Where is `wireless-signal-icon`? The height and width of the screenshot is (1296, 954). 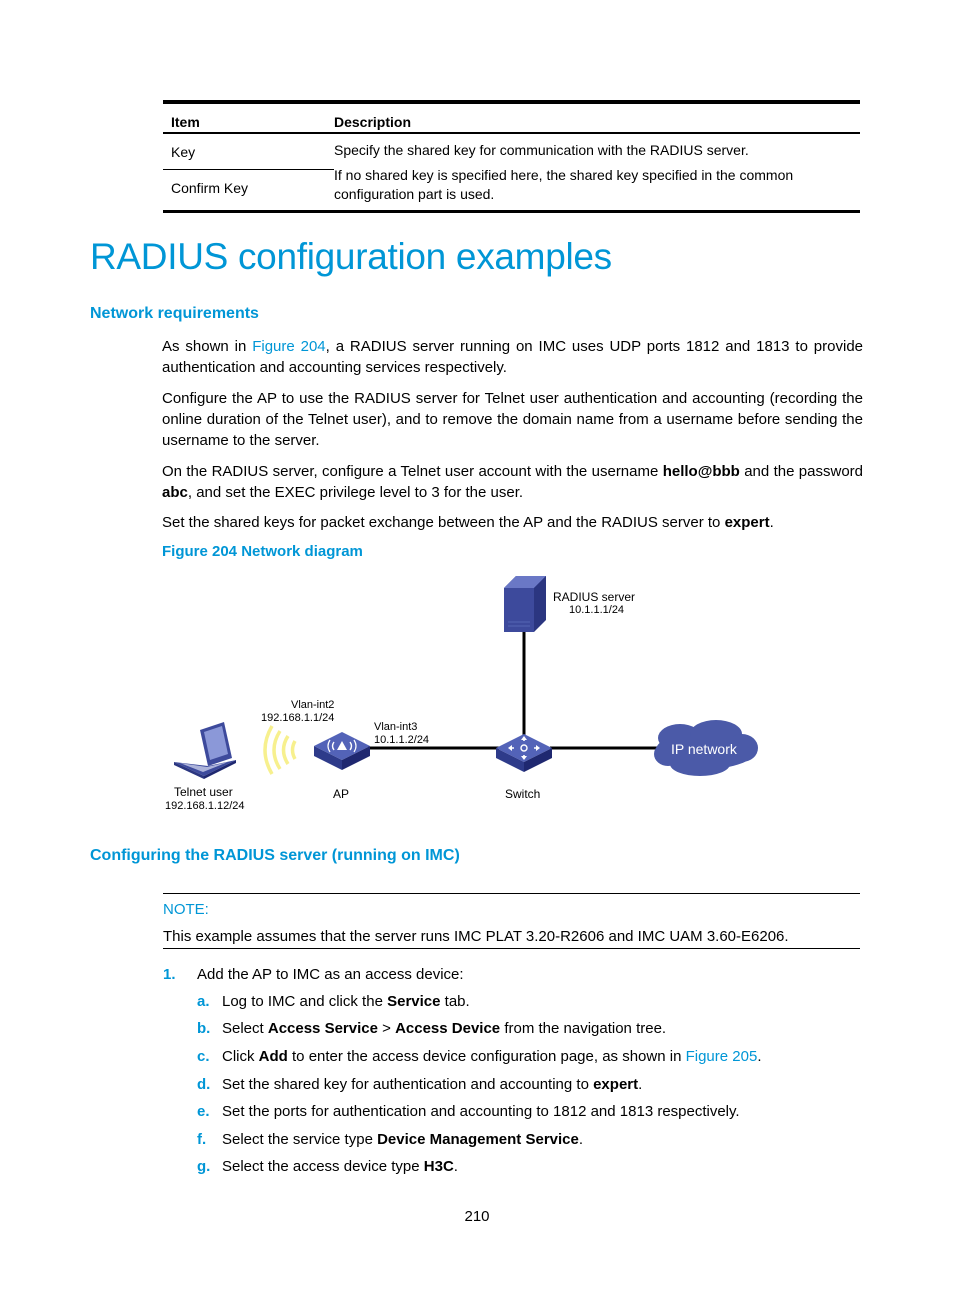 wireless-signal-icon is located at coordinates (280, 750).